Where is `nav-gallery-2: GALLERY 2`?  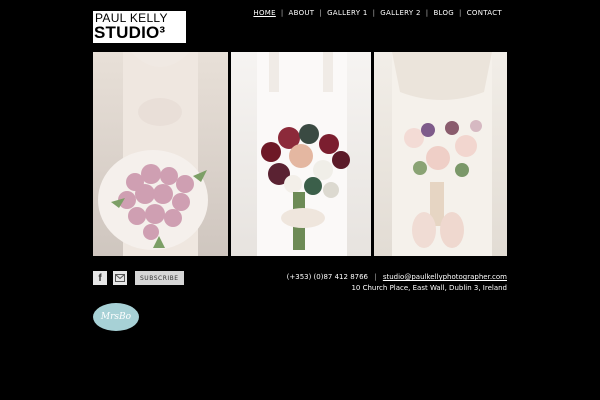 nav-gallery-2: GALLERY 2 is located at coordinates (400, 13).